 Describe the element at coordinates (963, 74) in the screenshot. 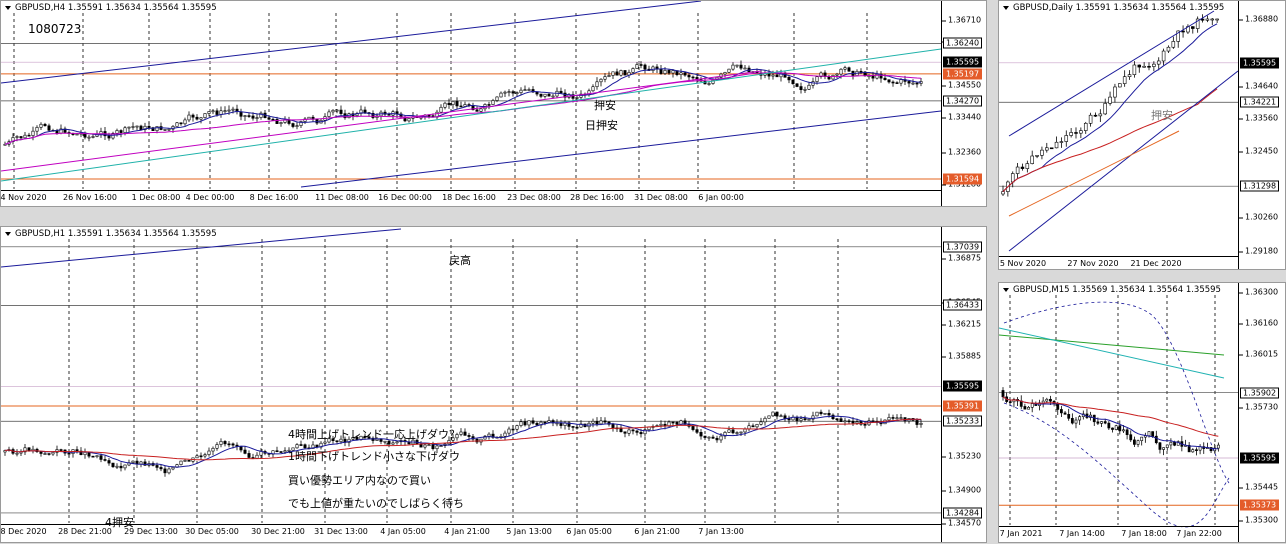

I see `price-level-label: 1.35197` at that location.